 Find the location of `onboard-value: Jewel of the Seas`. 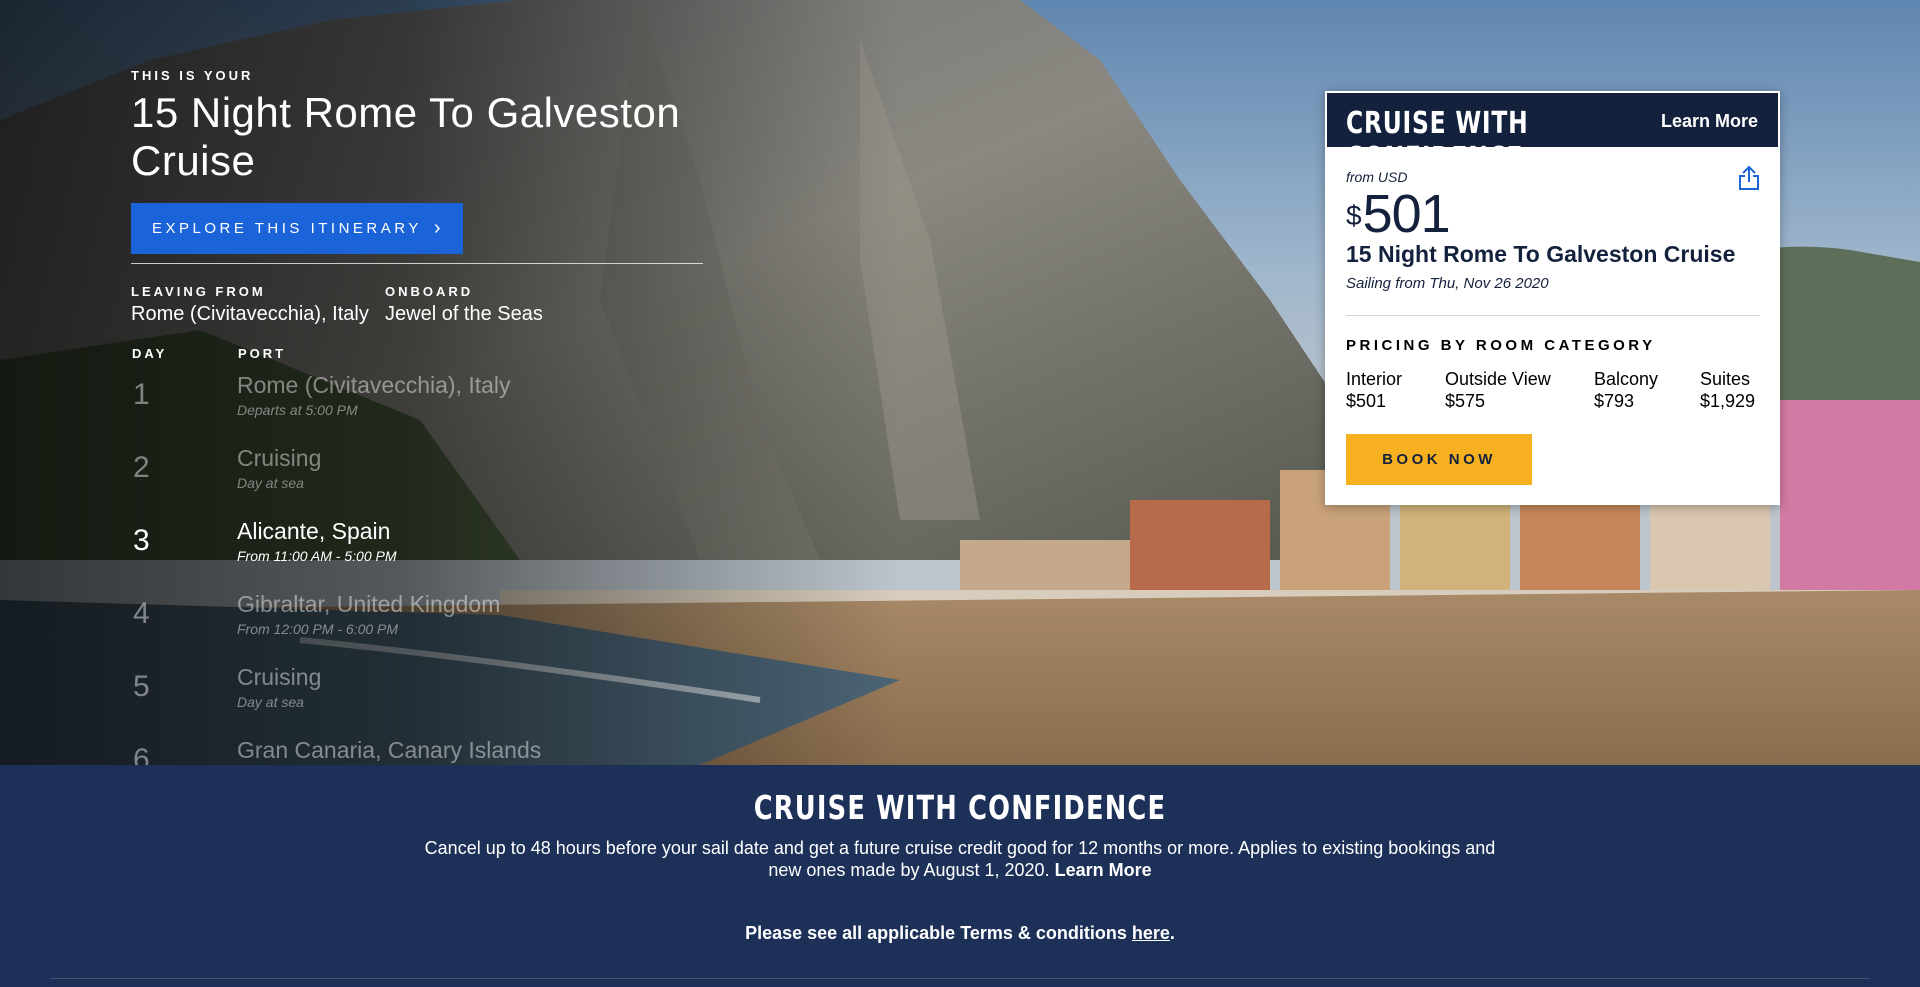

onboard-value: Jewel of the Seas is located at coordinates (464, 314).